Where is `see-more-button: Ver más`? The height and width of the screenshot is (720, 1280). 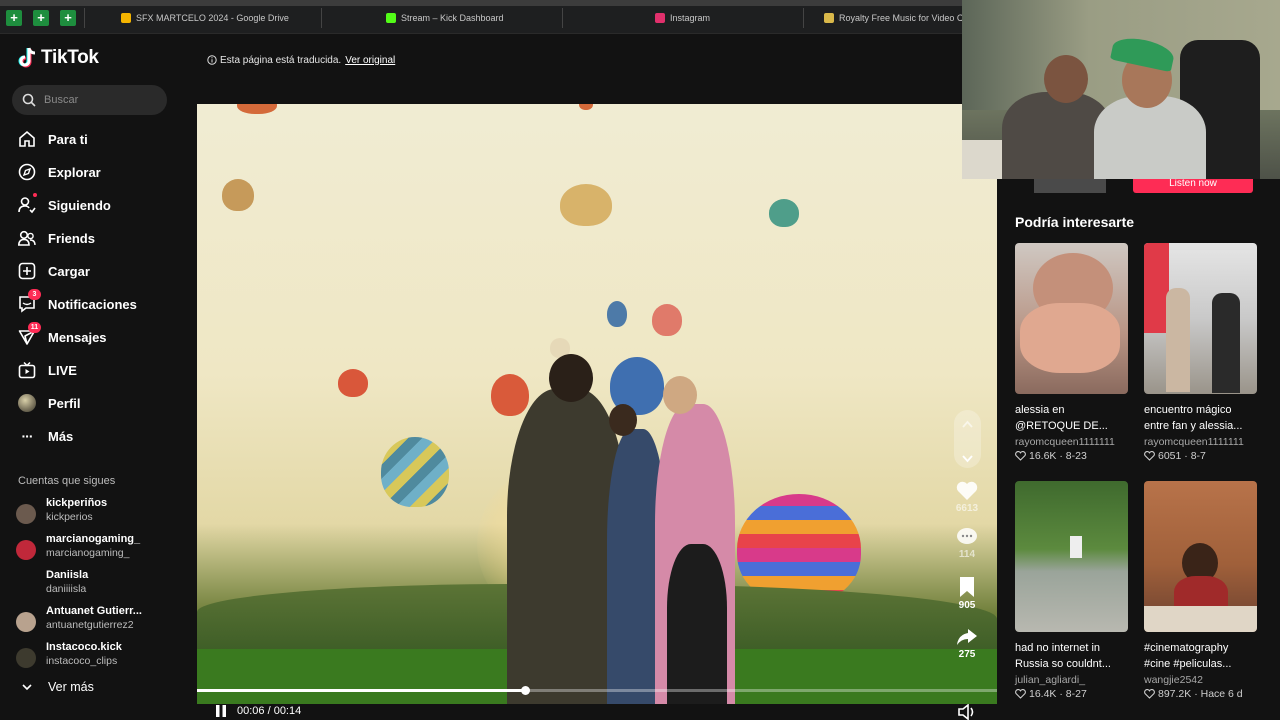
see-more-button: Ver más is located at coordinates (57, 687).